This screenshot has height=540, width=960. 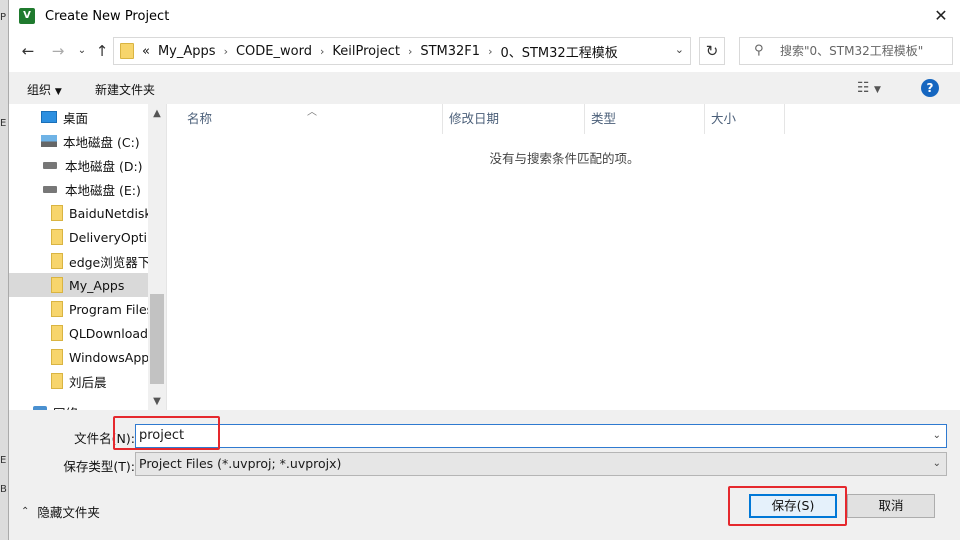 What do you see at coordinates (107, 16) in the screenshot?
I see `window-title: Create New Project` at bounding box center [107, 16].